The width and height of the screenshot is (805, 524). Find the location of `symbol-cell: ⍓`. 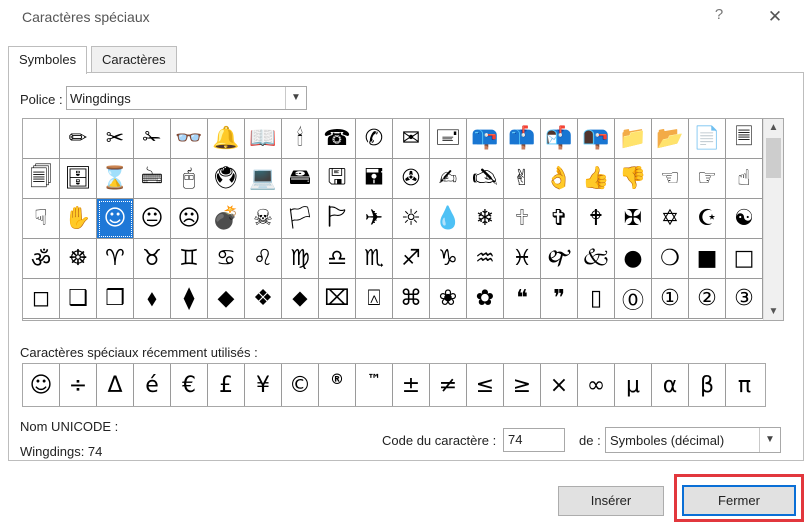

symbol-cell: ⍓ is located at coordinates (374, 299).